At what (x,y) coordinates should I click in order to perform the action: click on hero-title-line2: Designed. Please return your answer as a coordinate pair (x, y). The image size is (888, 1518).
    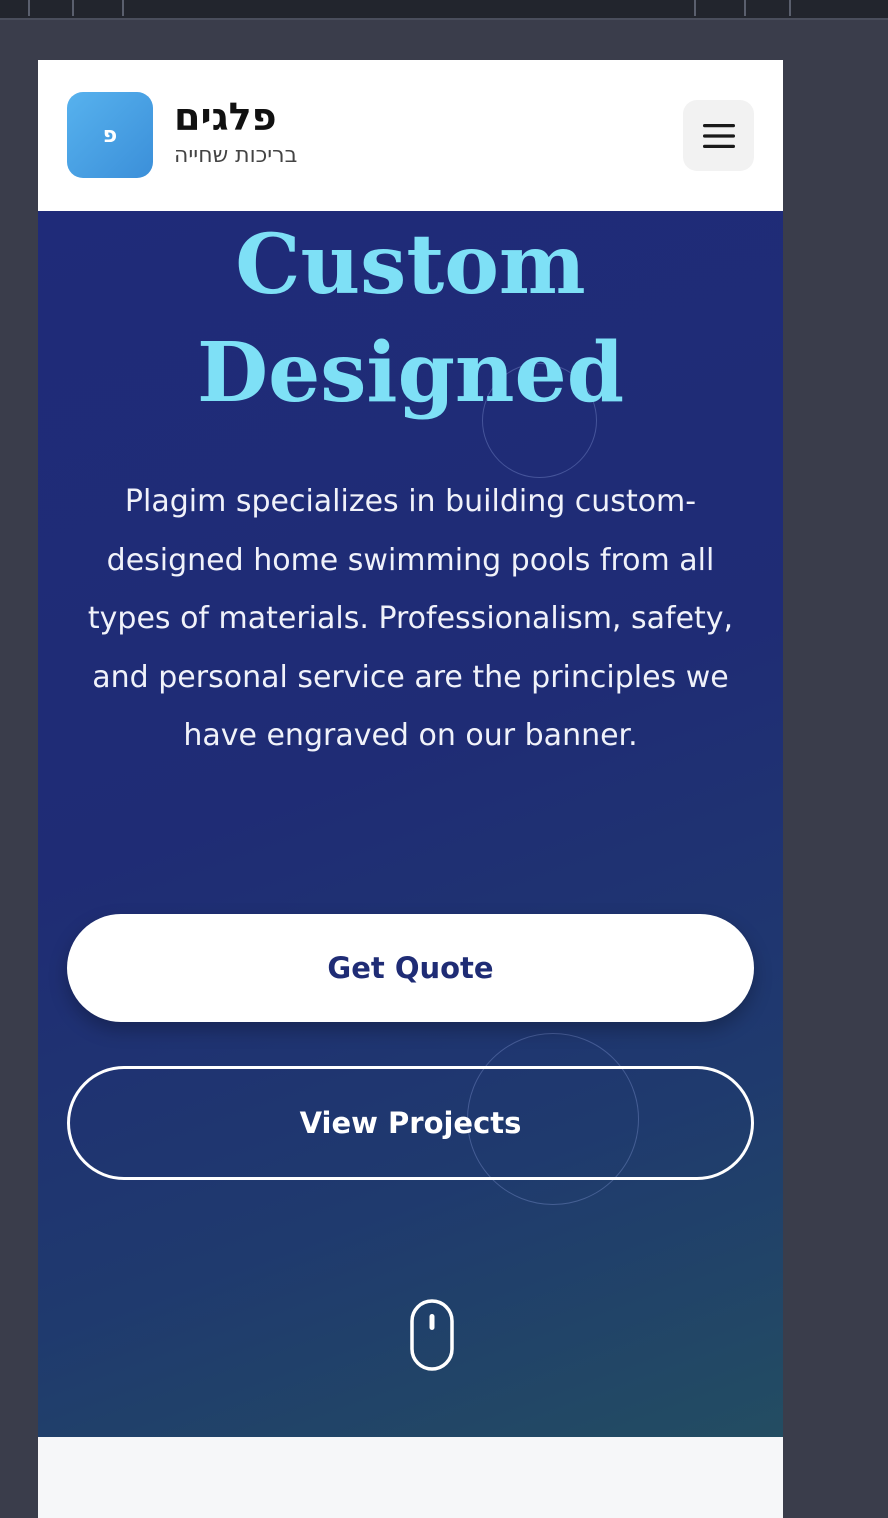
    Looking at the image, I should click on (410, 373).